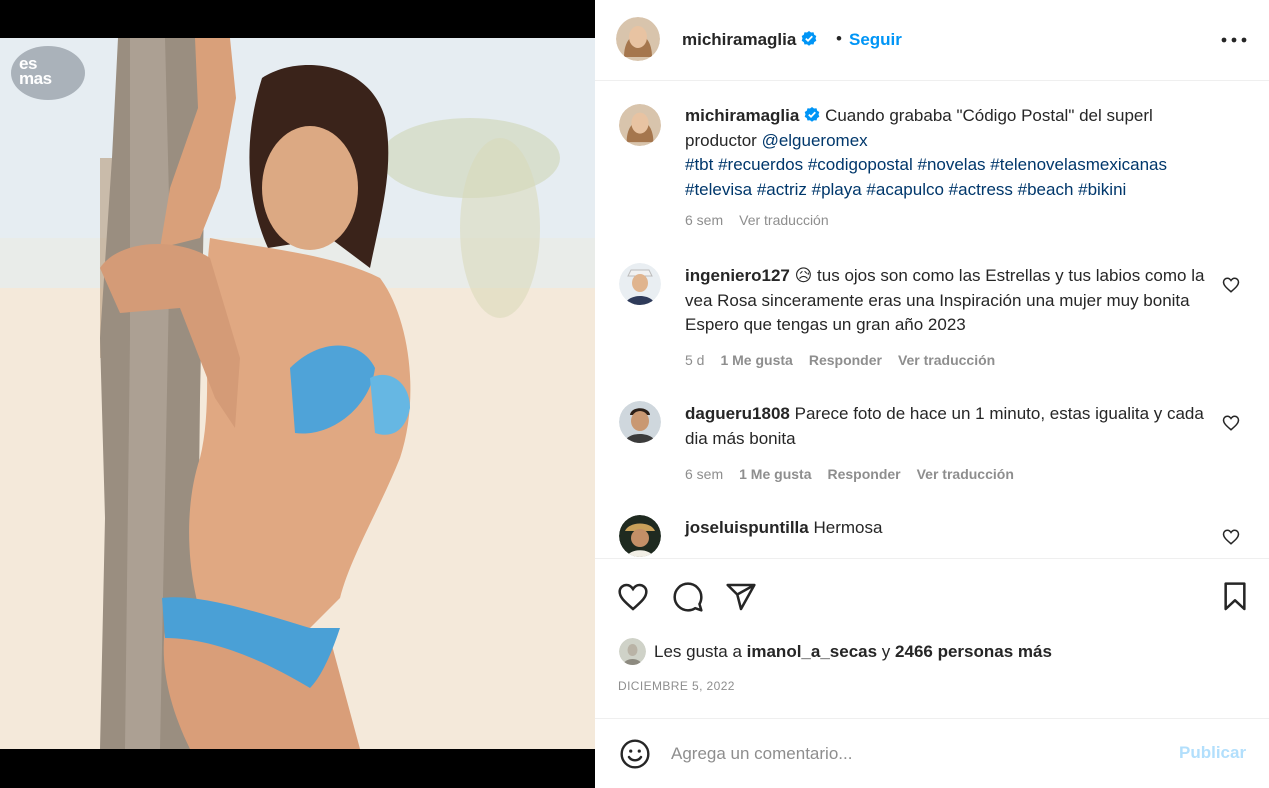  I want to click on post-header: michiramaglia • Seguir, so click(932, 40).